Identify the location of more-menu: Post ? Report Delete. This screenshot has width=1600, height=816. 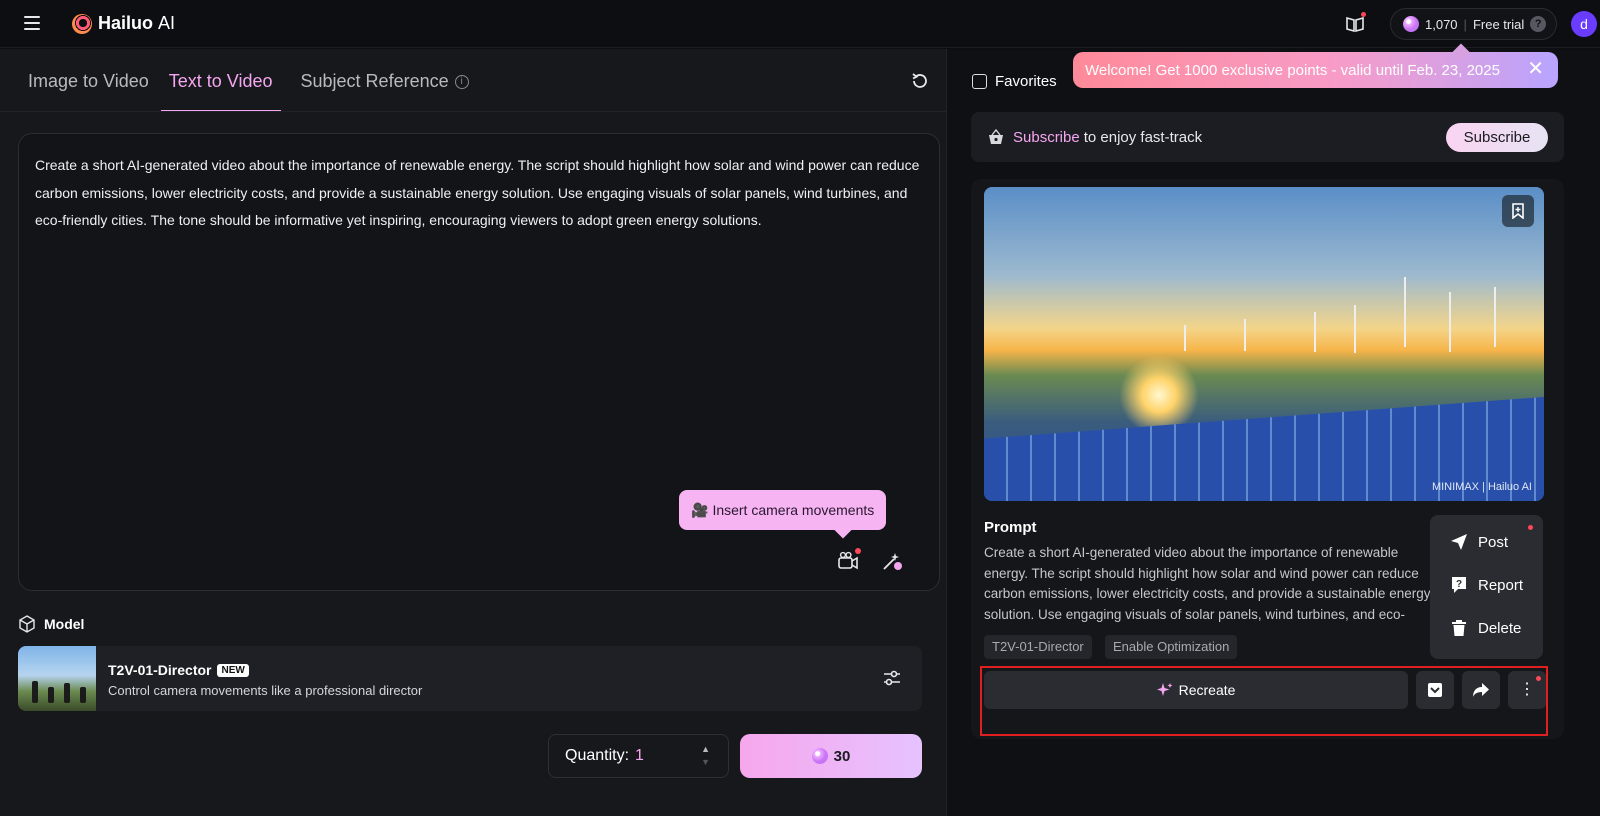
(1486, 587).